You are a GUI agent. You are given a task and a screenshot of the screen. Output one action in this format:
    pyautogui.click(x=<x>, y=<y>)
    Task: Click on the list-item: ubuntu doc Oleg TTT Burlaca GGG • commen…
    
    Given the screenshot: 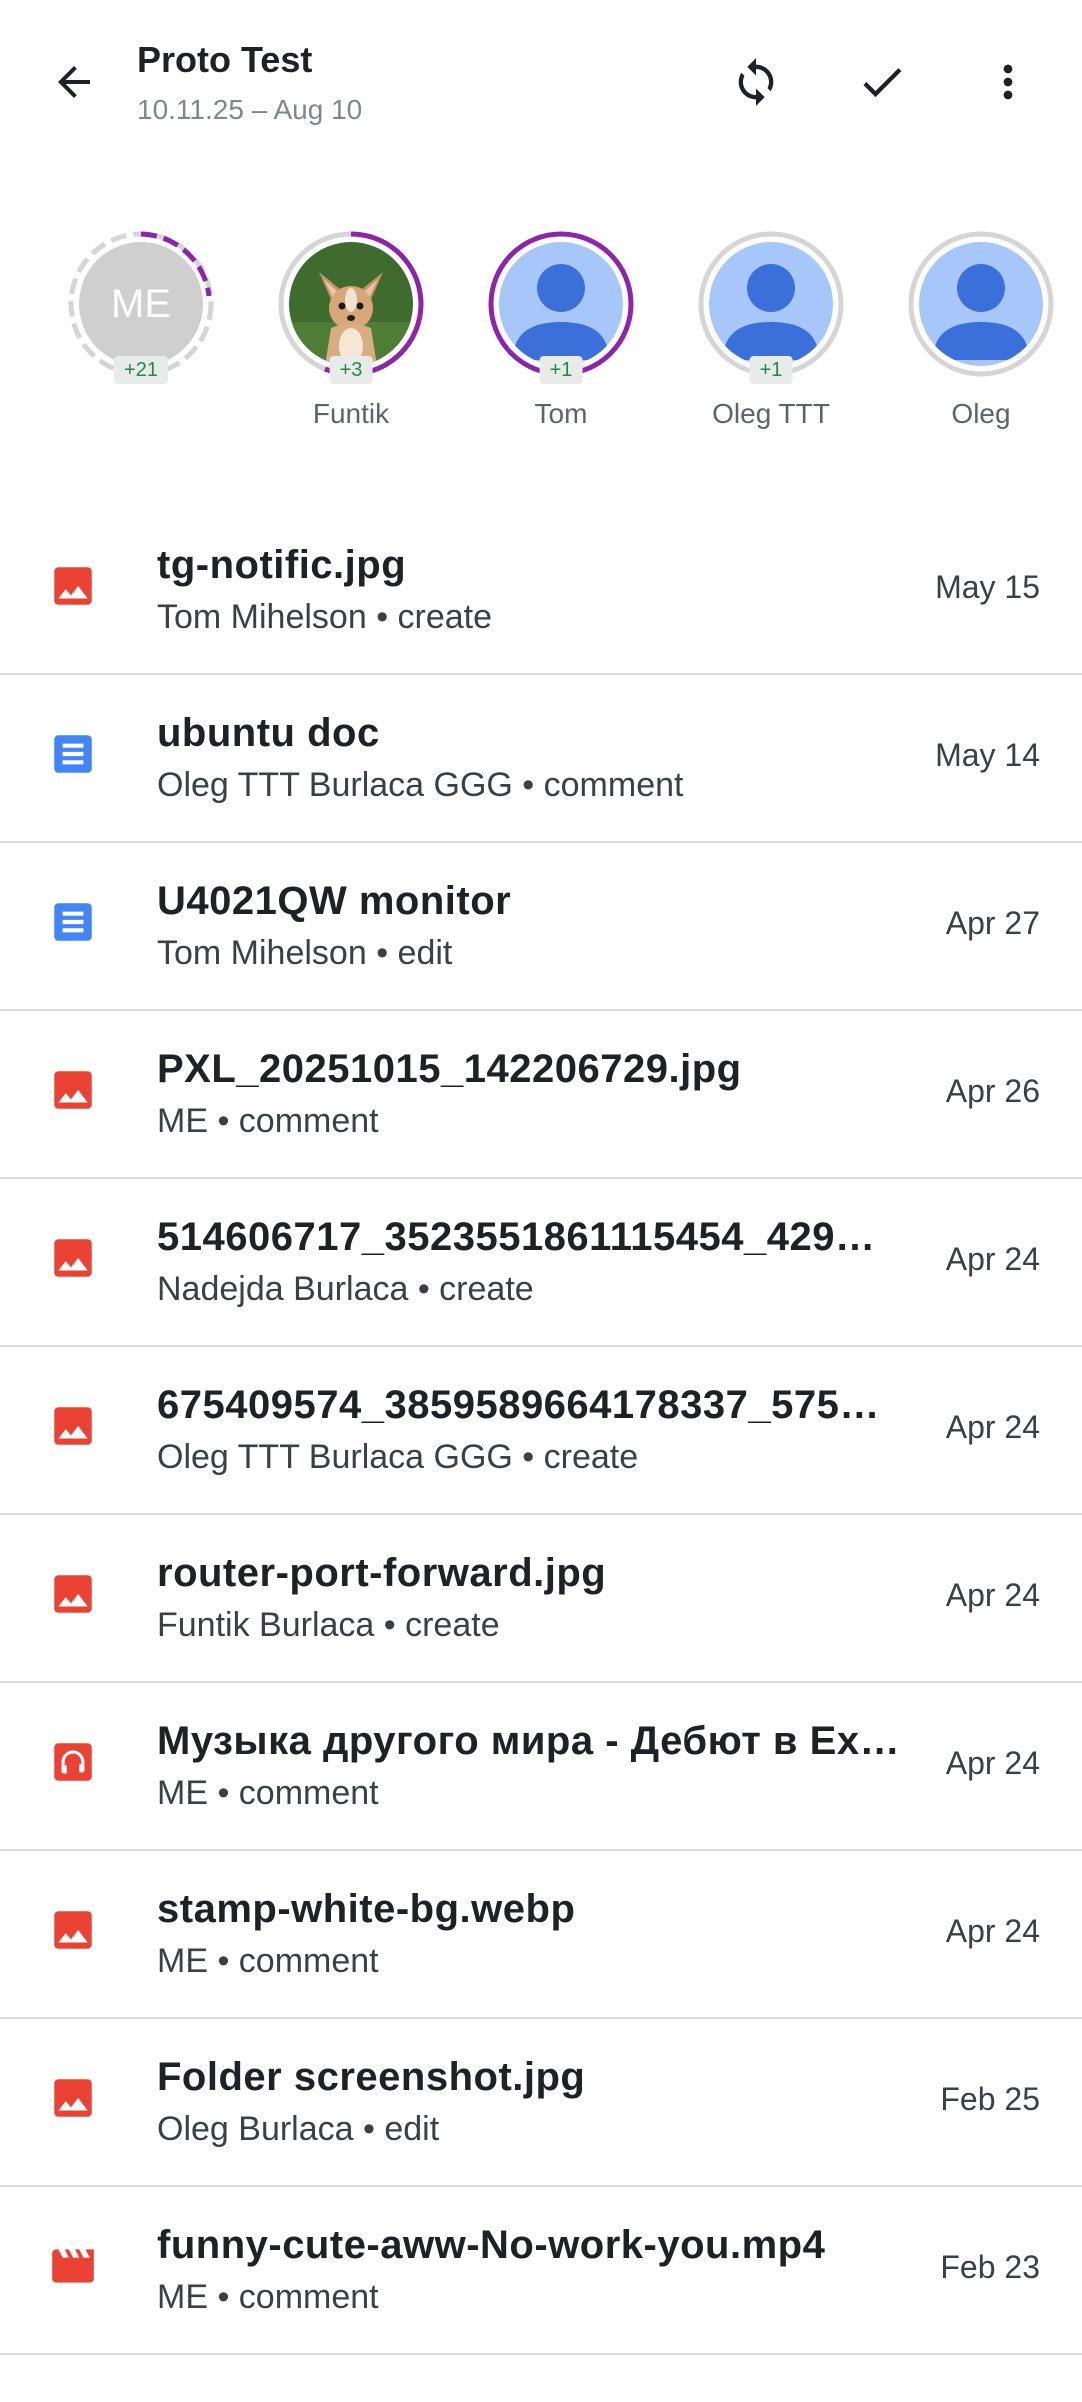 What is the action you would take?
    pyautogui.click(x=541, y=759)
    